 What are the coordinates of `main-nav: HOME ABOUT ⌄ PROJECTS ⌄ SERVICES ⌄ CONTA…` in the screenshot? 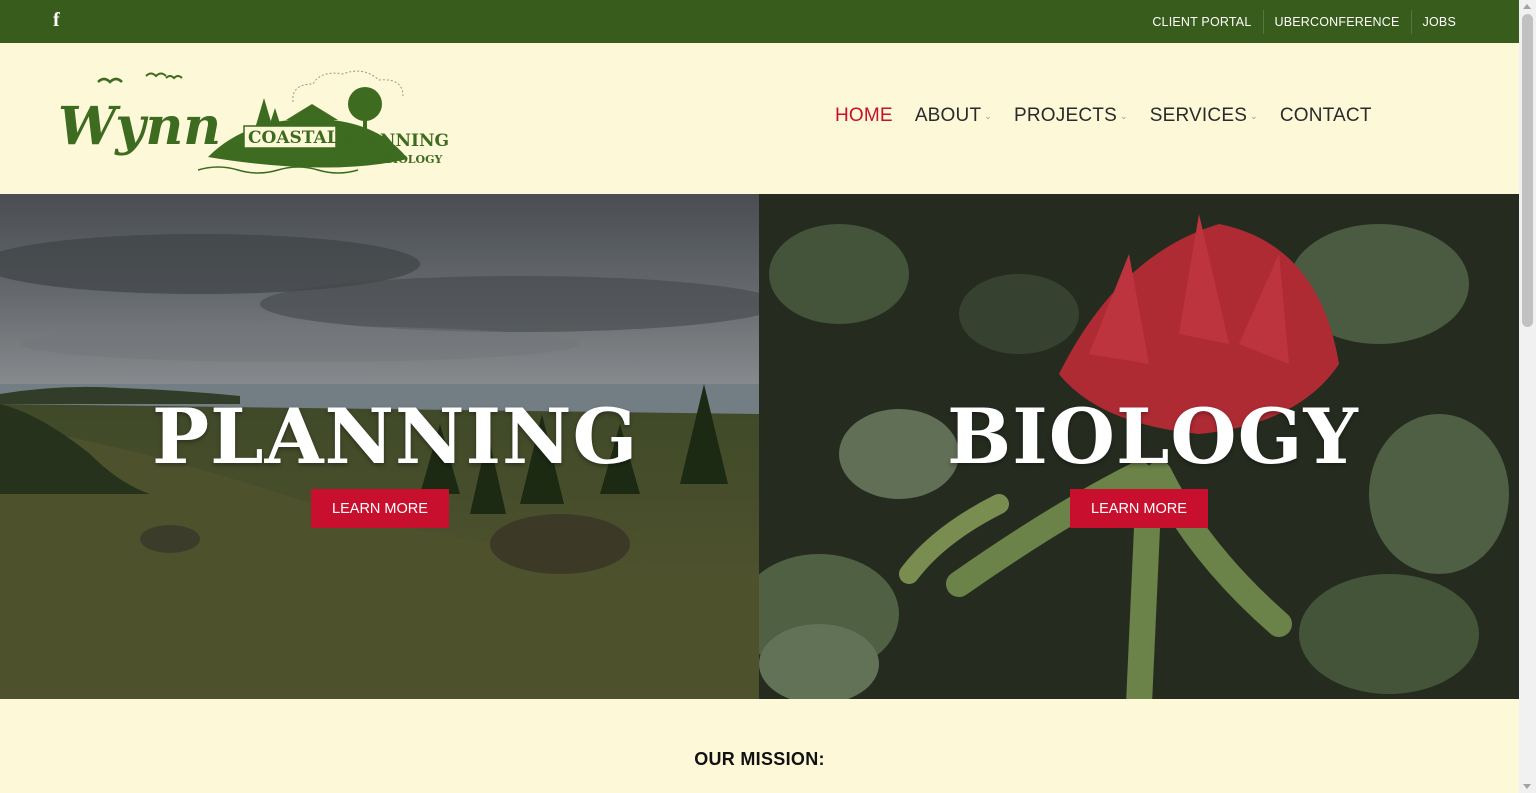 It's located at (1114, 116).